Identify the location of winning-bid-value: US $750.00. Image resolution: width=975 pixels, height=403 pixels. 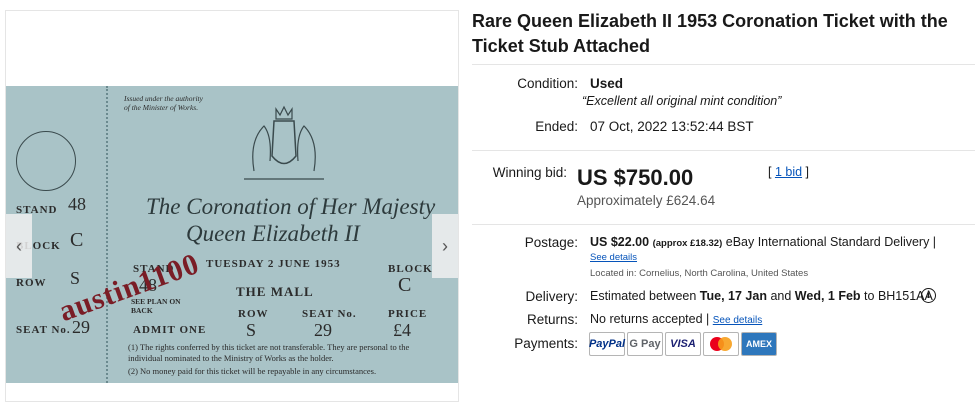
(635, 177).